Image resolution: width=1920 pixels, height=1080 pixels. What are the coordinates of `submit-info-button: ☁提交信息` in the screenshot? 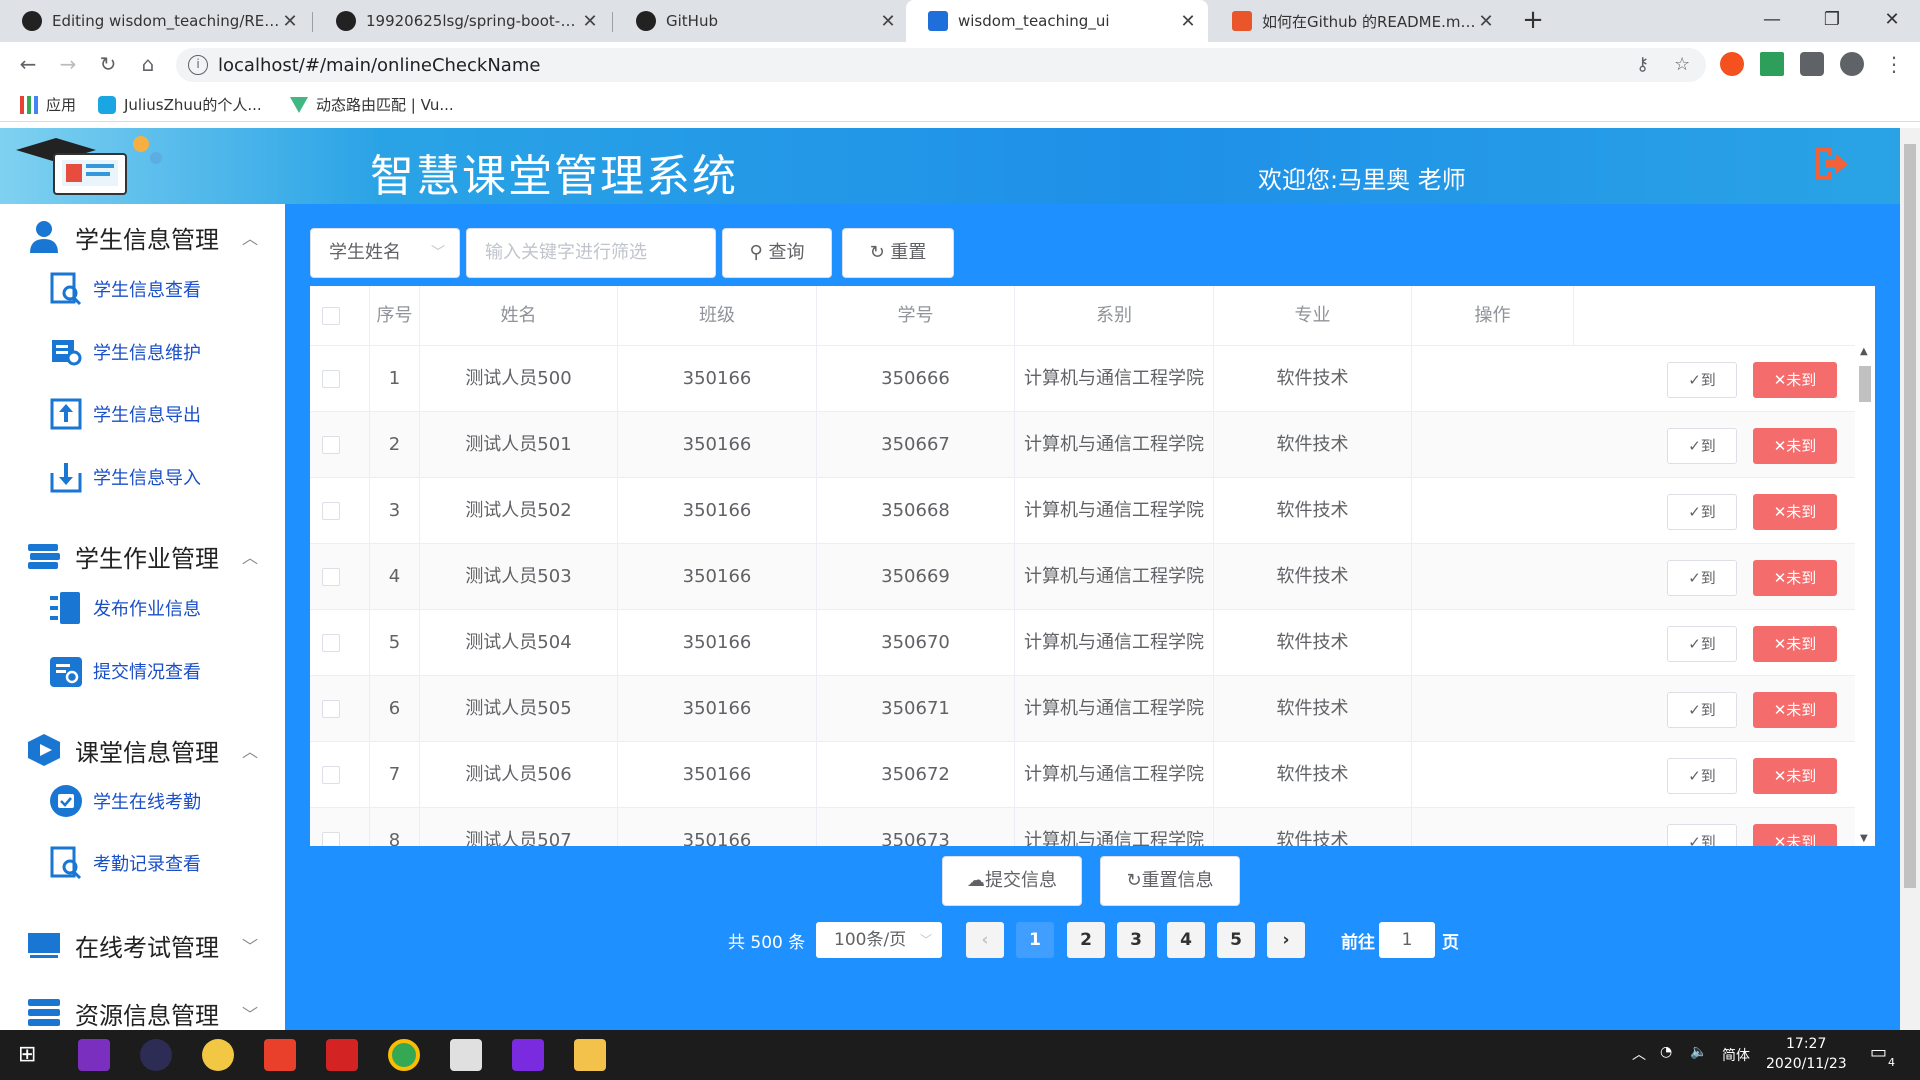 It's located at (1012, 881).